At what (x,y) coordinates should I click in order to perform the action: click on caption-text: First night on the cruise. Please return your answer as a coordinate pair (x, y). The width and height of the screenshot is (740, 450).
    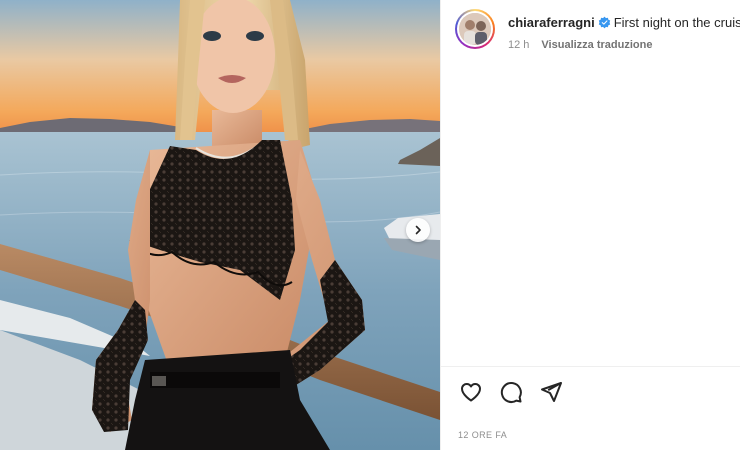
    Looking at the image, I should click on (676, 22).